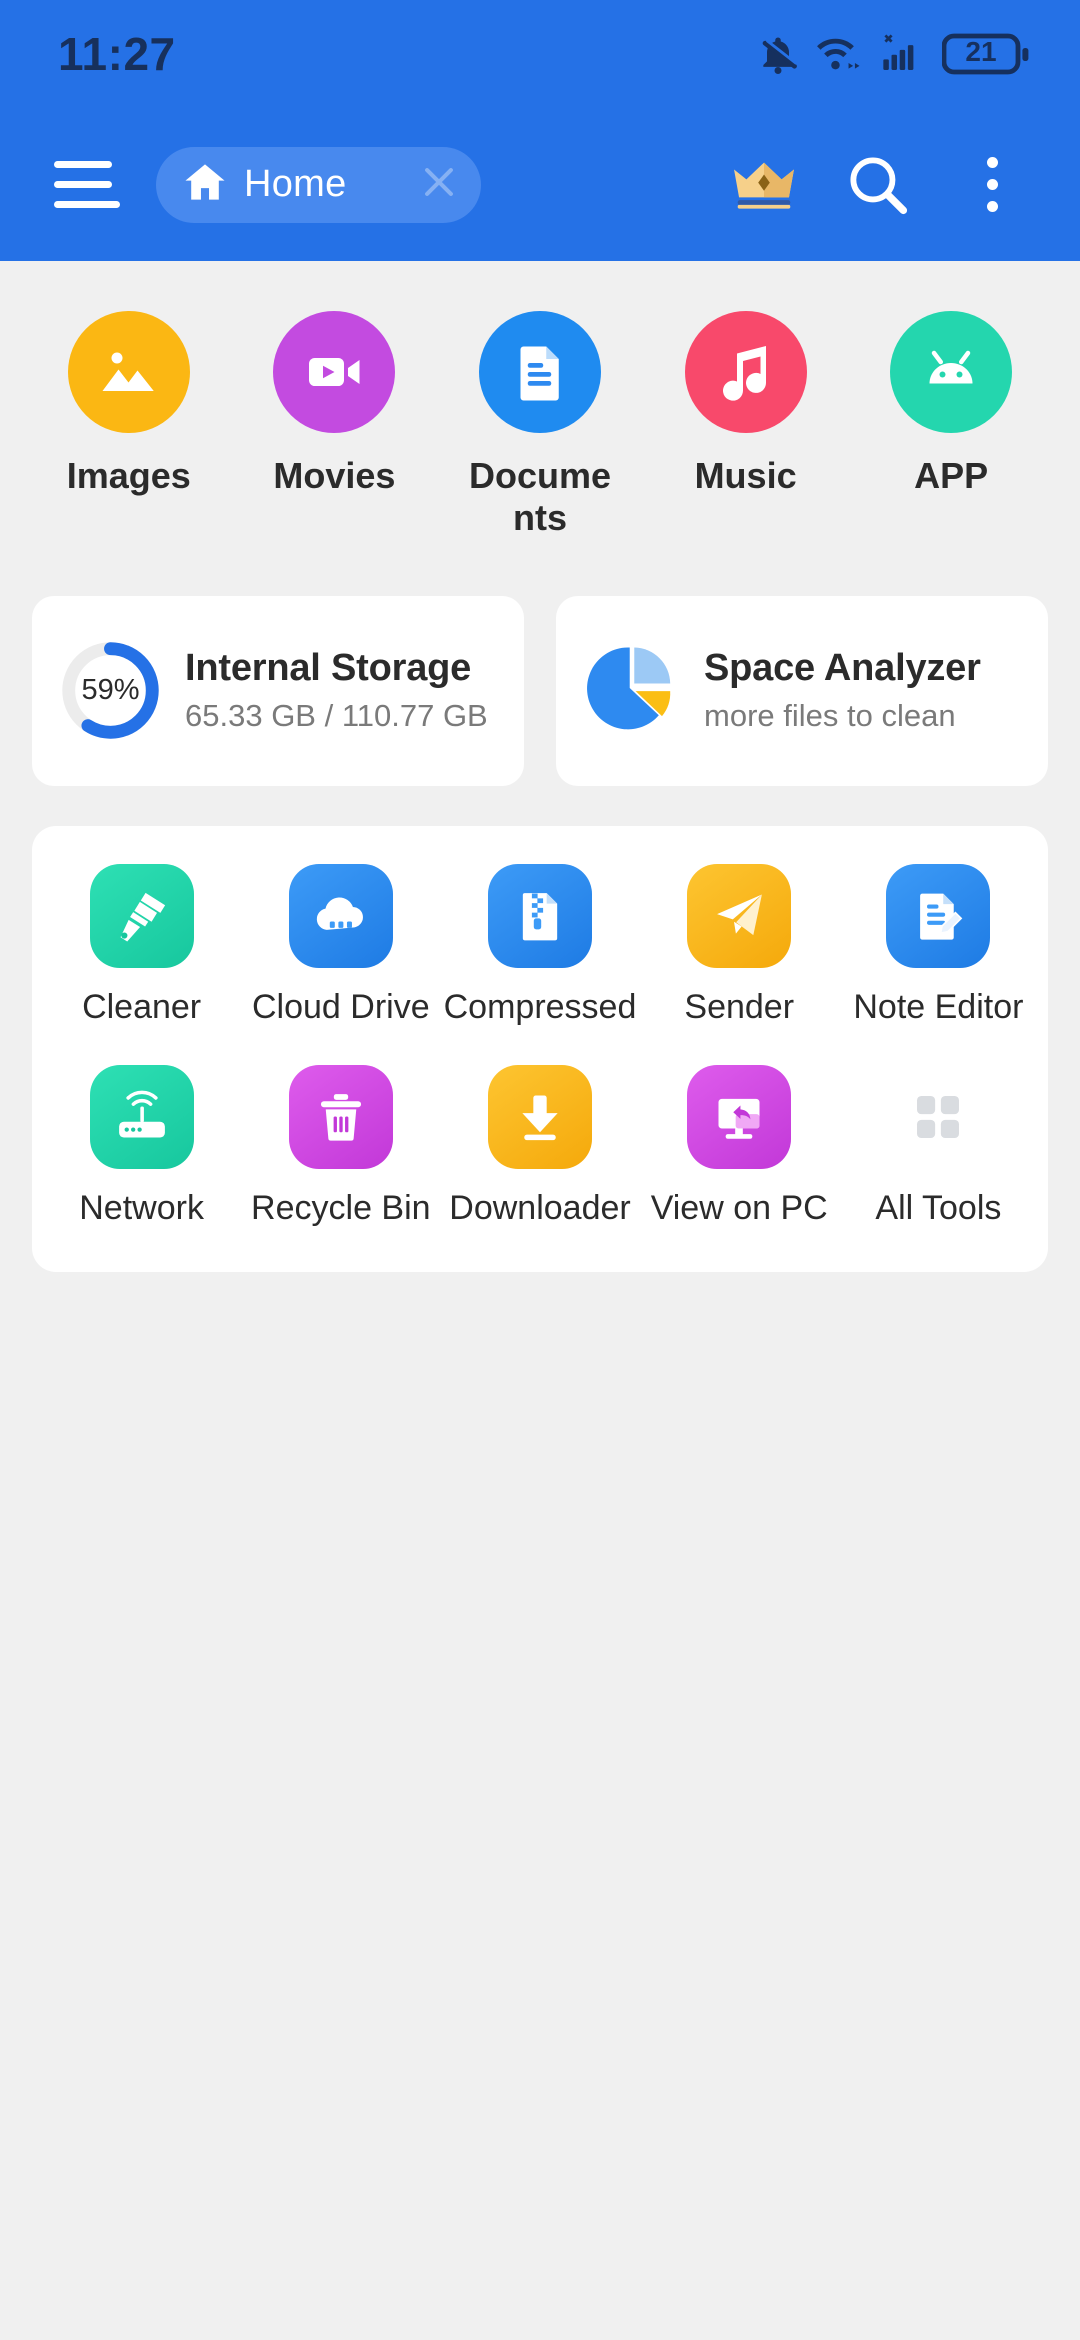  What do you see at coordinates (540, 1006) in the screenshot?
I see `tool-compressed-label: Compressed` at bounding box center [540, 1006].